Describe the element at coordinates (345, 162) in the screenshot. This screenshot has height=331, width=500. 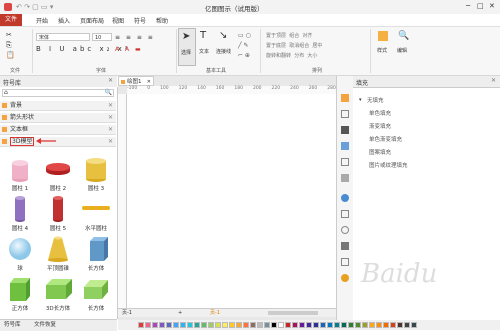
I see `page-icon` at that location.